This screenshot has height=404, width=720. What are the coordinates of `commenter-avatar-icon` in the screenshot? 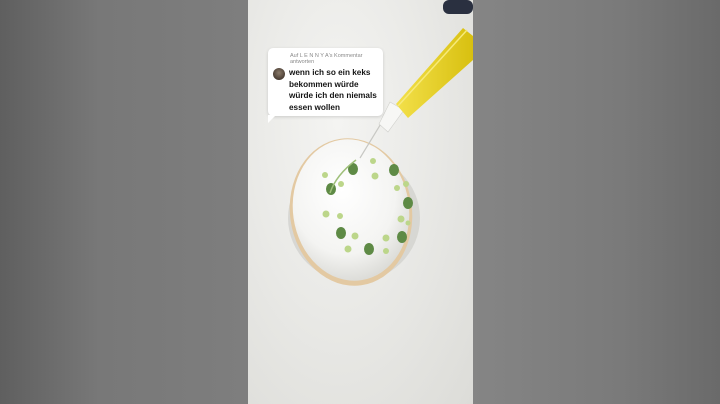 It's located at (279, 74).